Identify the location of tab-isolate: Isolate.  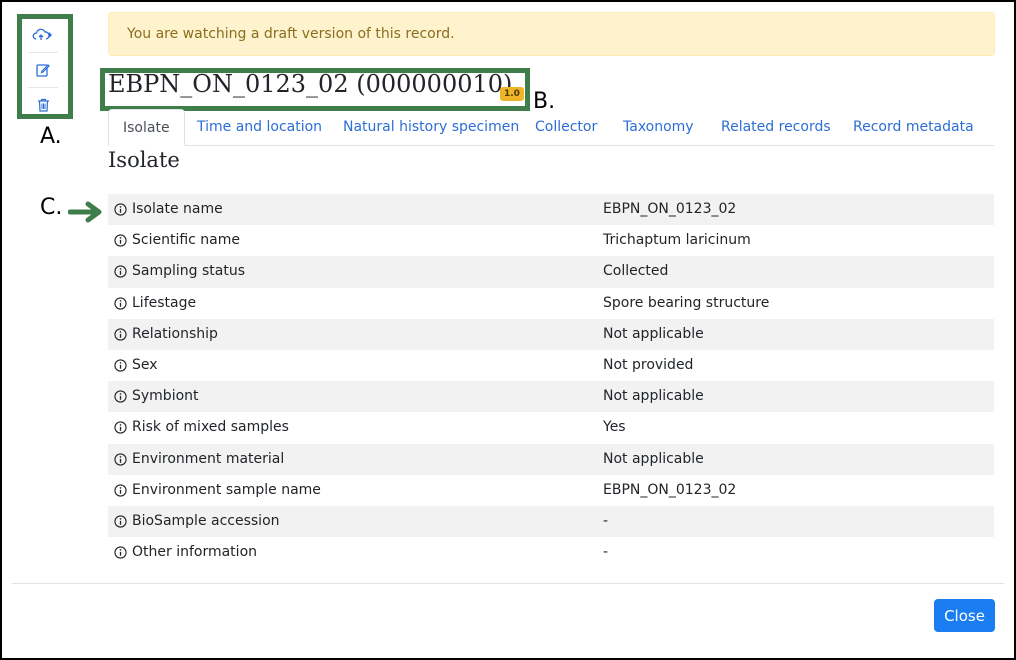
(146, 127).